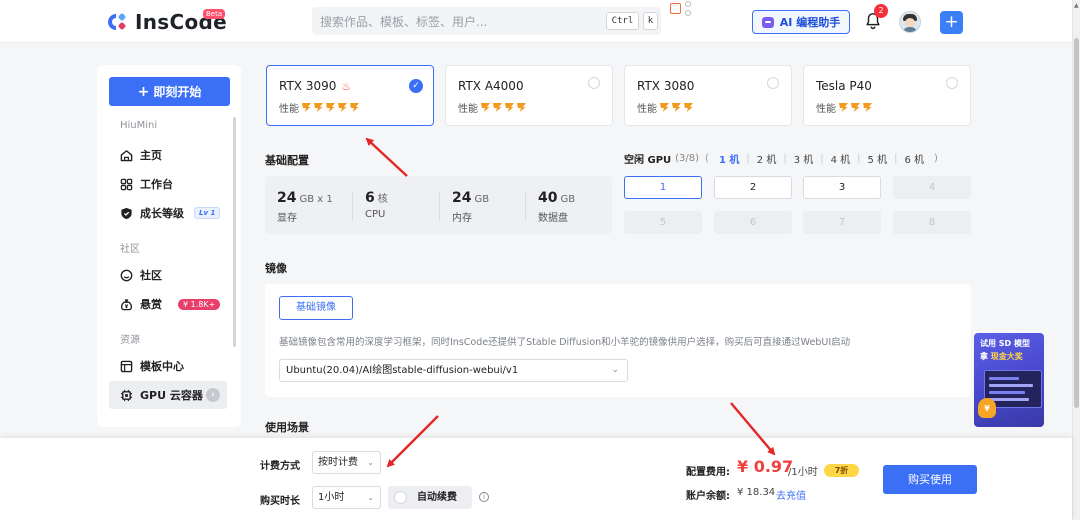  I want to click on machine-option-5: 5 机, so click(878, 158).